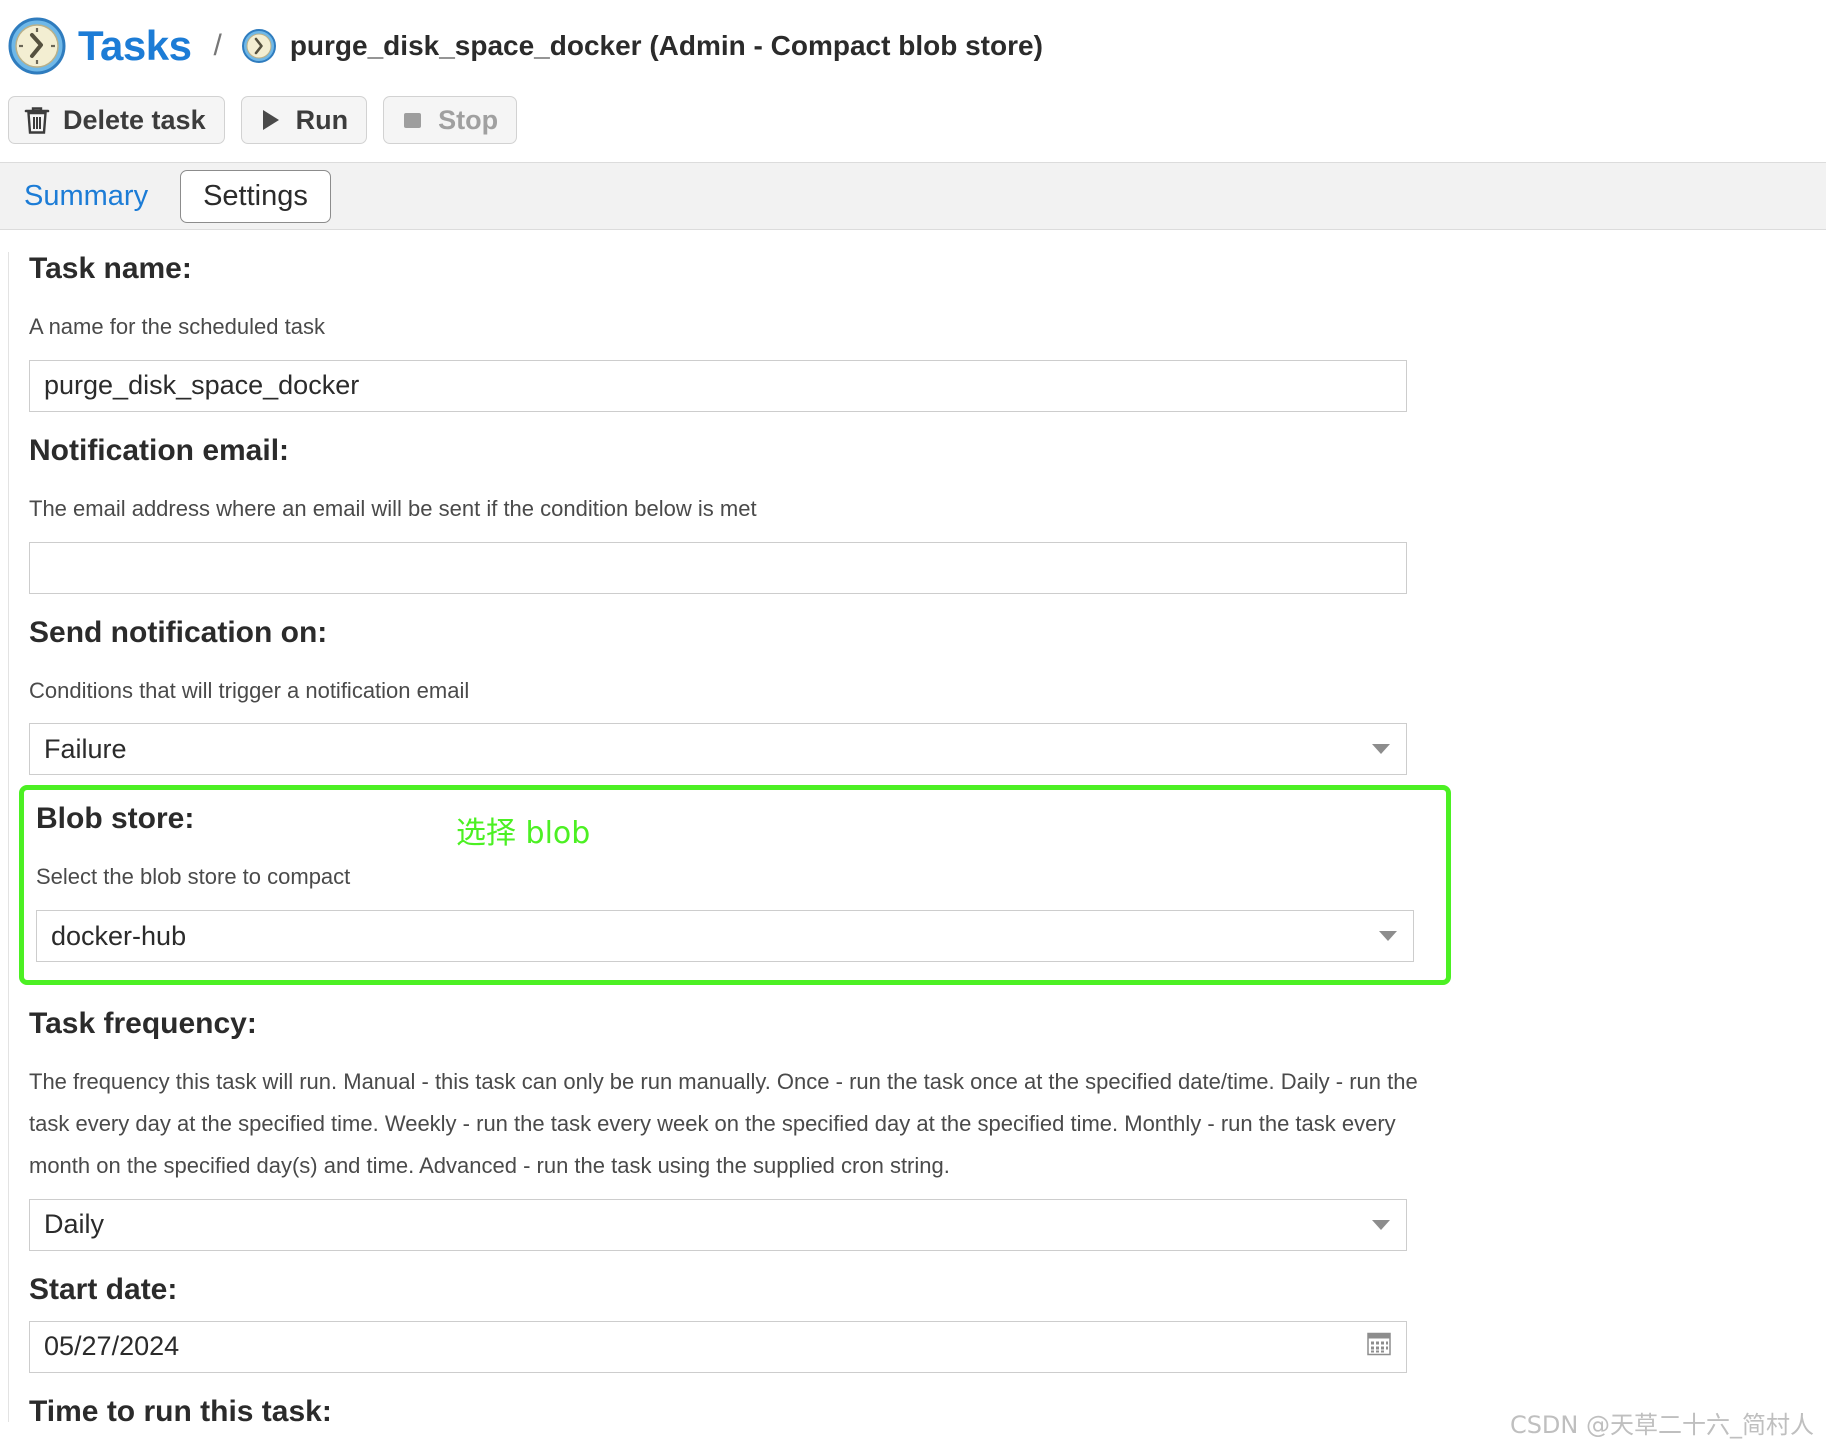  I want to click on task-frequency-title: Task frequency:, so click(143, 1024).